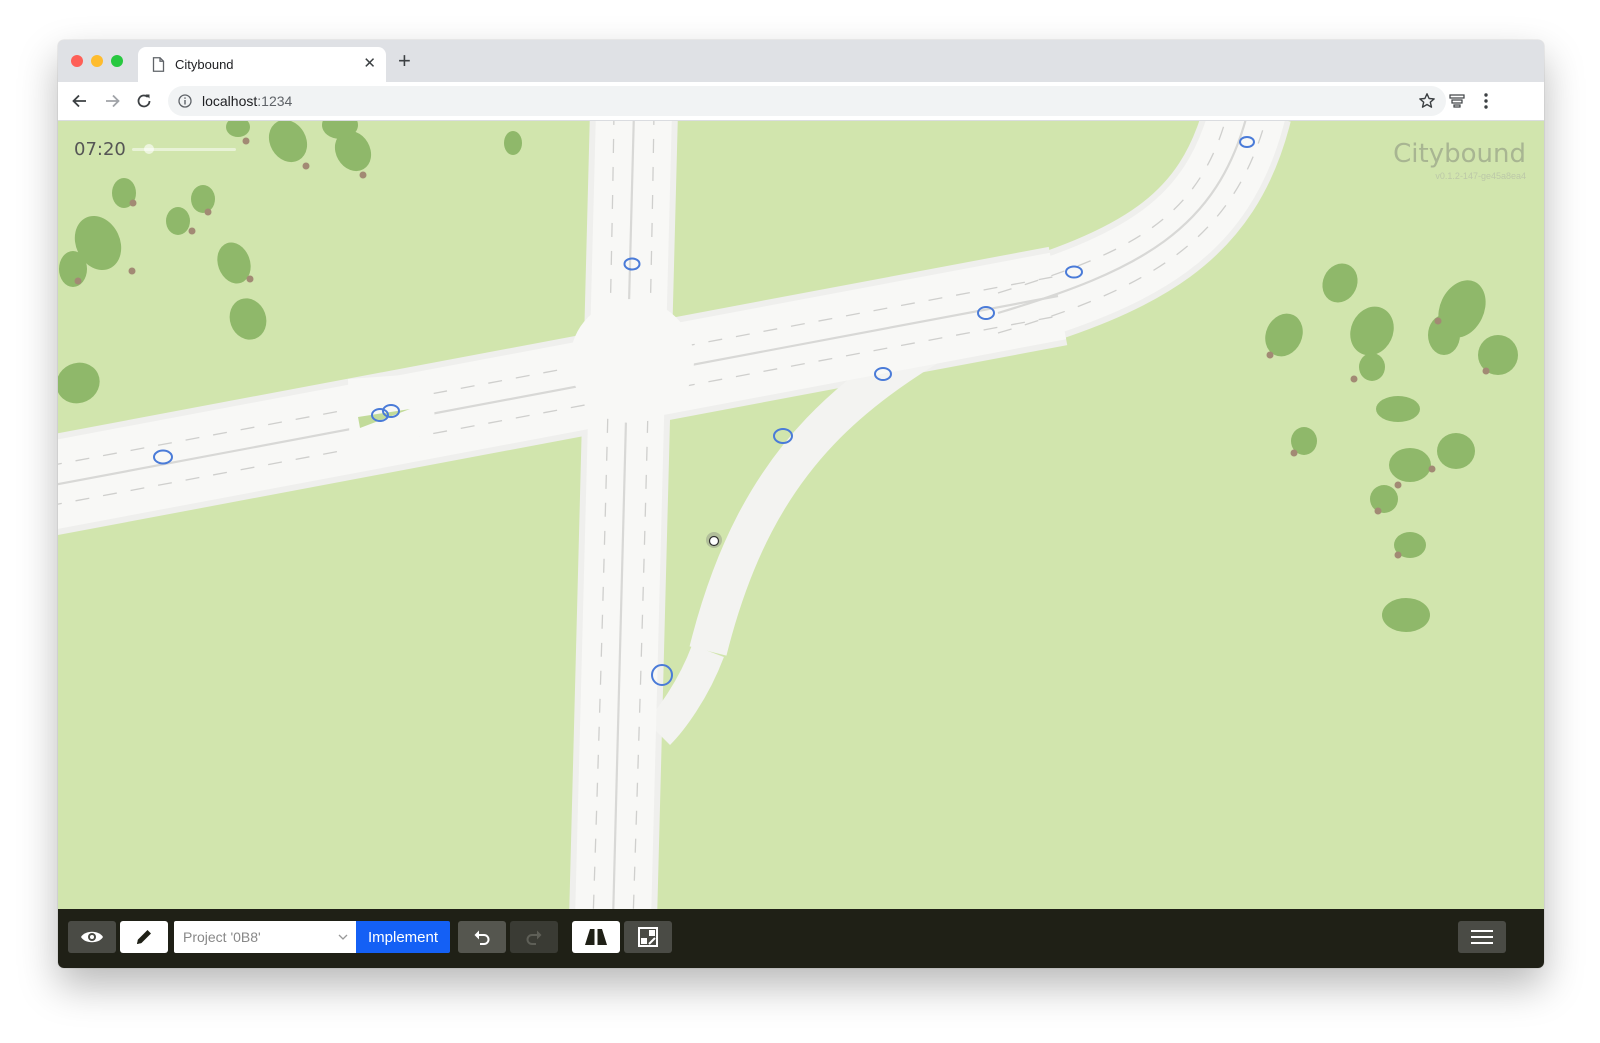  I want to click on browser-toolbar: localhost:1234, so click(801, 101).